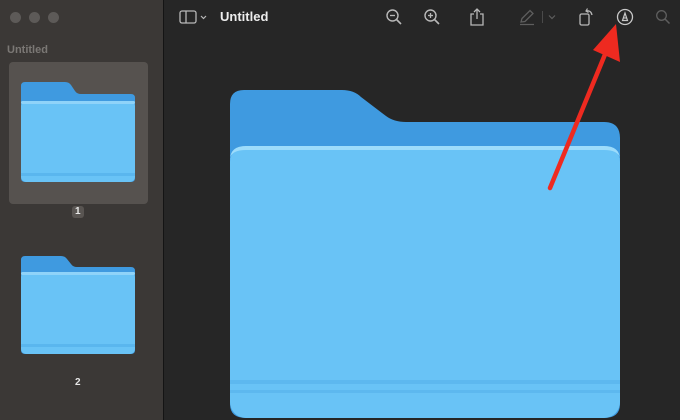  I want to click on document-title: Untitled, so click(244, 16).